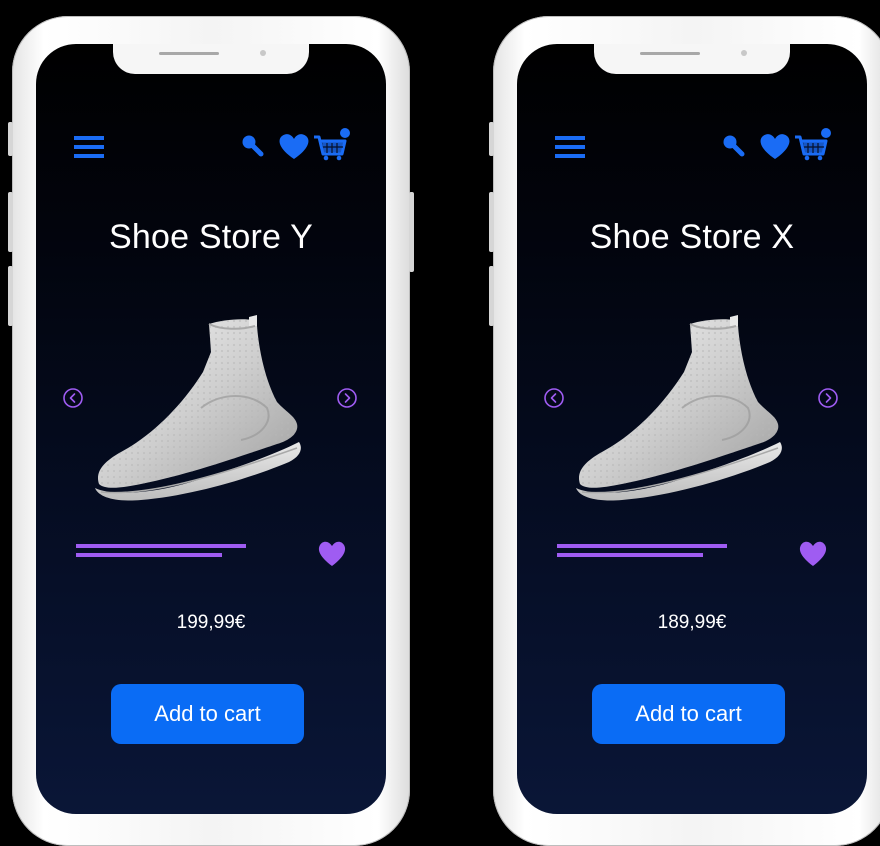 Image resolution: width=880 pixels, height=846 pixels. What do you see at coordinates (211, 622) in the screenshot?
I see `product-price: 199,99€` at bounding box center [211, 622].